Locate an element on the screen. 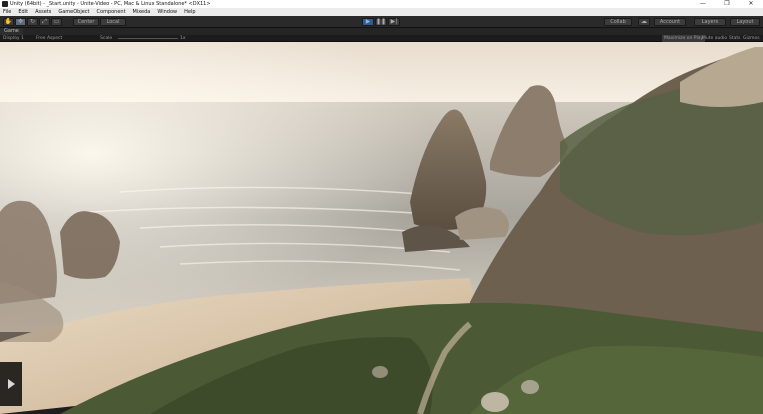  move-icon: ✥ is located at coordinates (20, 21).